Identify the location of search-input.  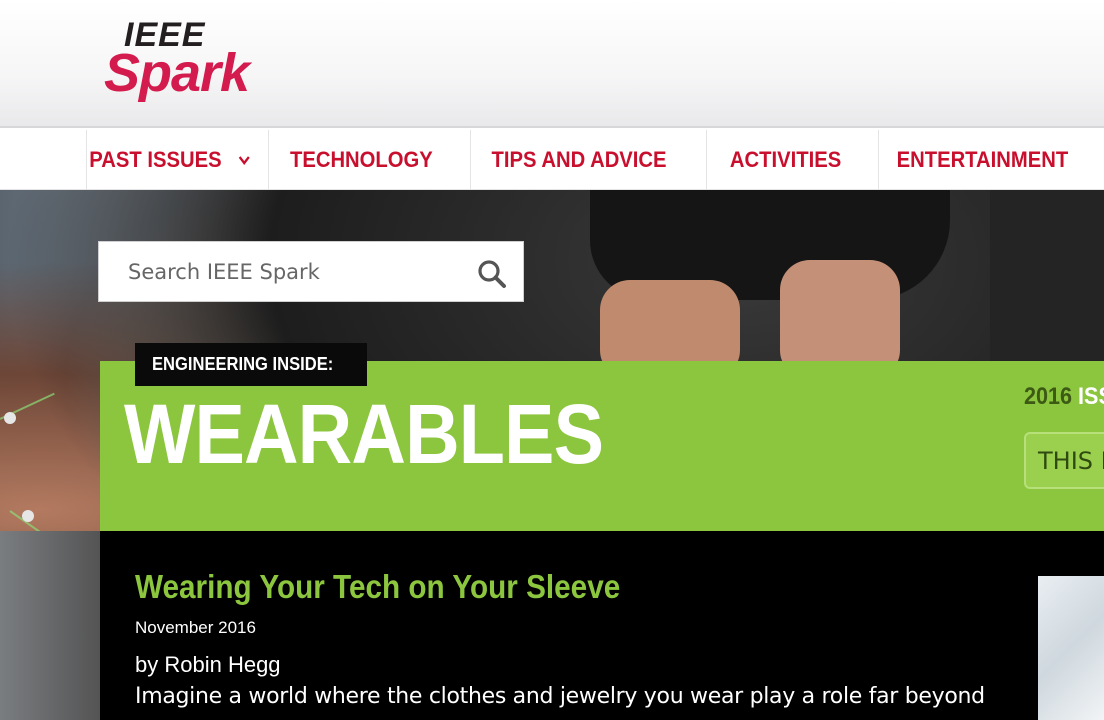
(303, 271).